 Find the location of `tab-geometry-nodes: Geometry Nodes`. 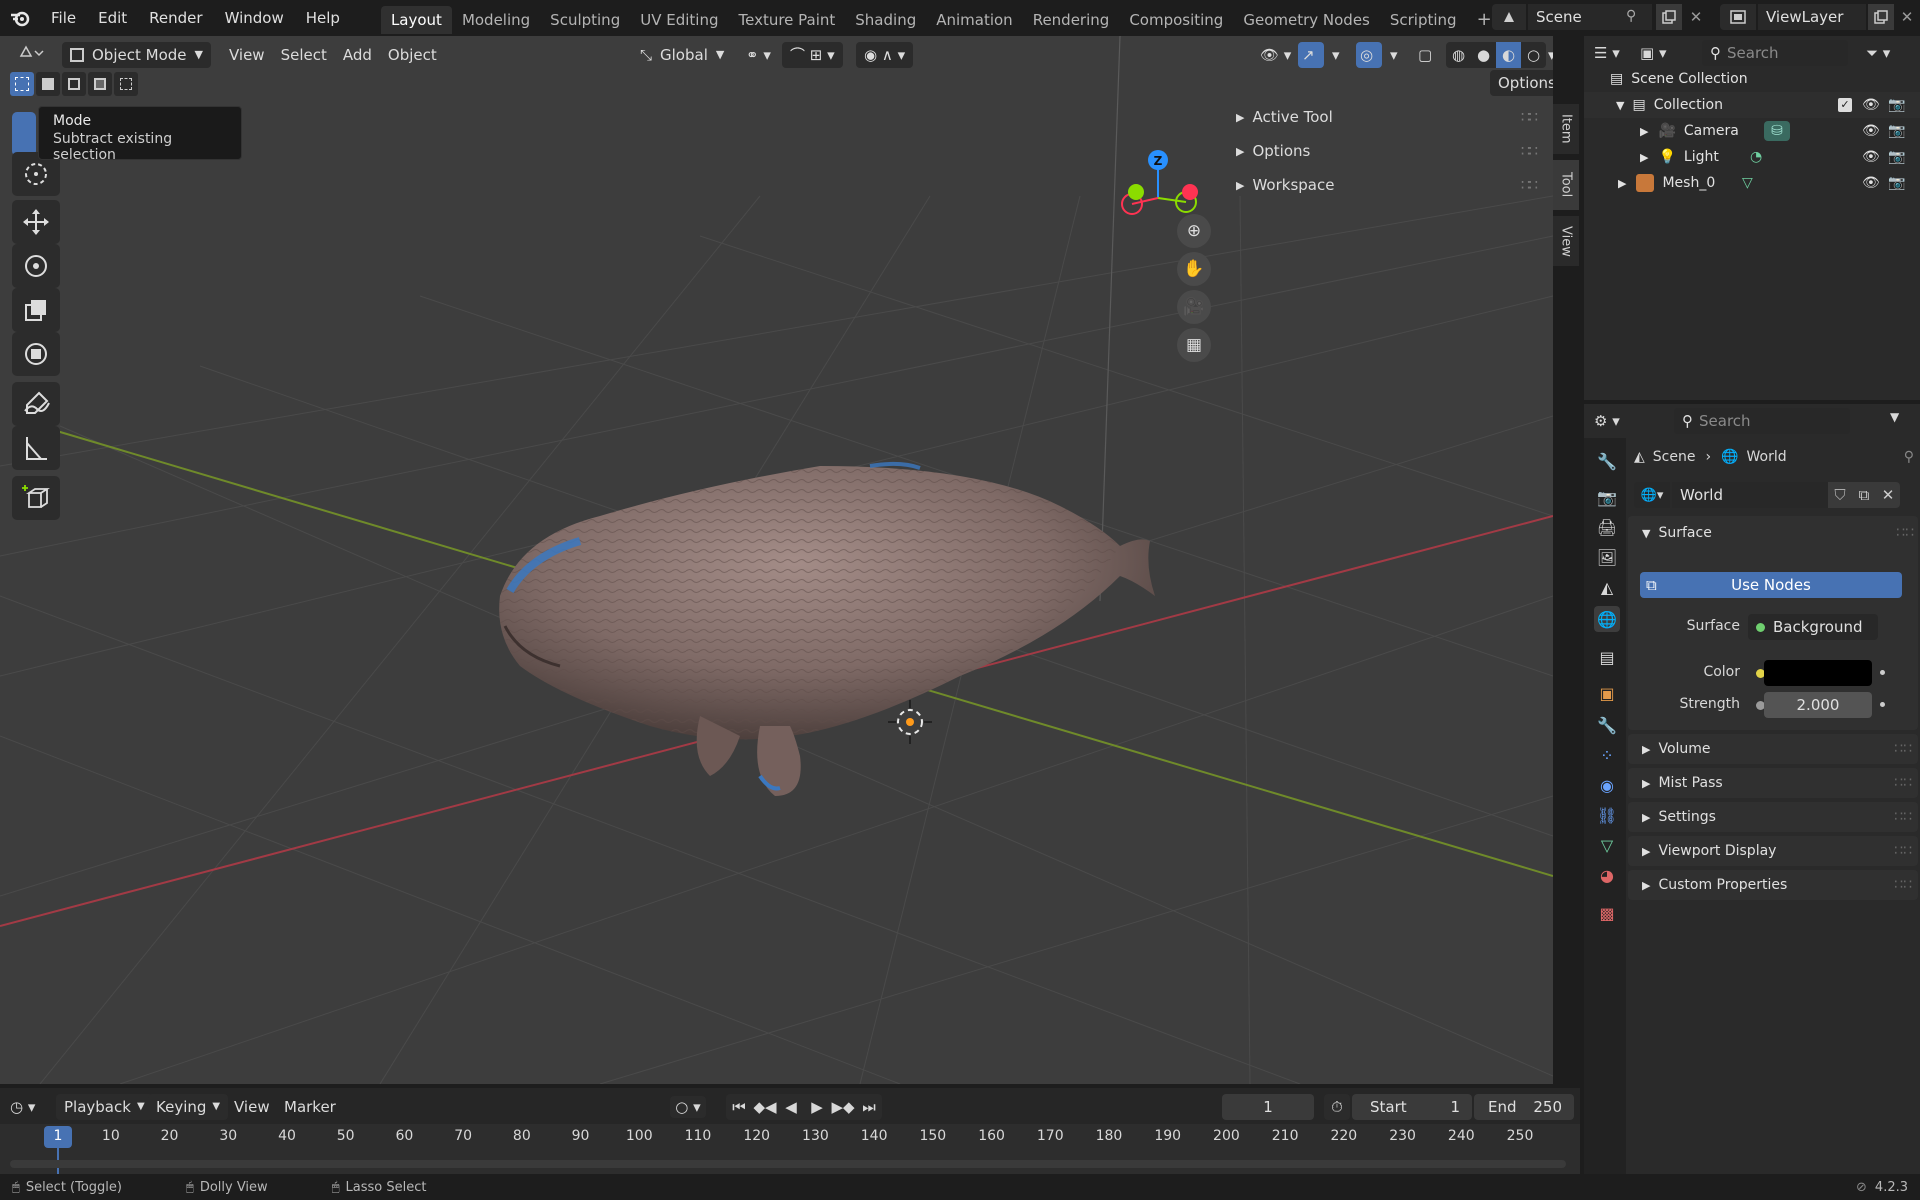

tab-geometry-nodes: Geometry Nodes is located at coordinates (1306, 20).